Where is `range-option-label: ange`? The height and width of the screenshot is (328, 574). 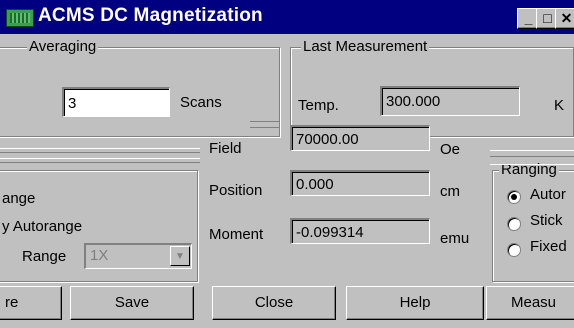
range-option-label: ange is located at coordinates (18, 198).